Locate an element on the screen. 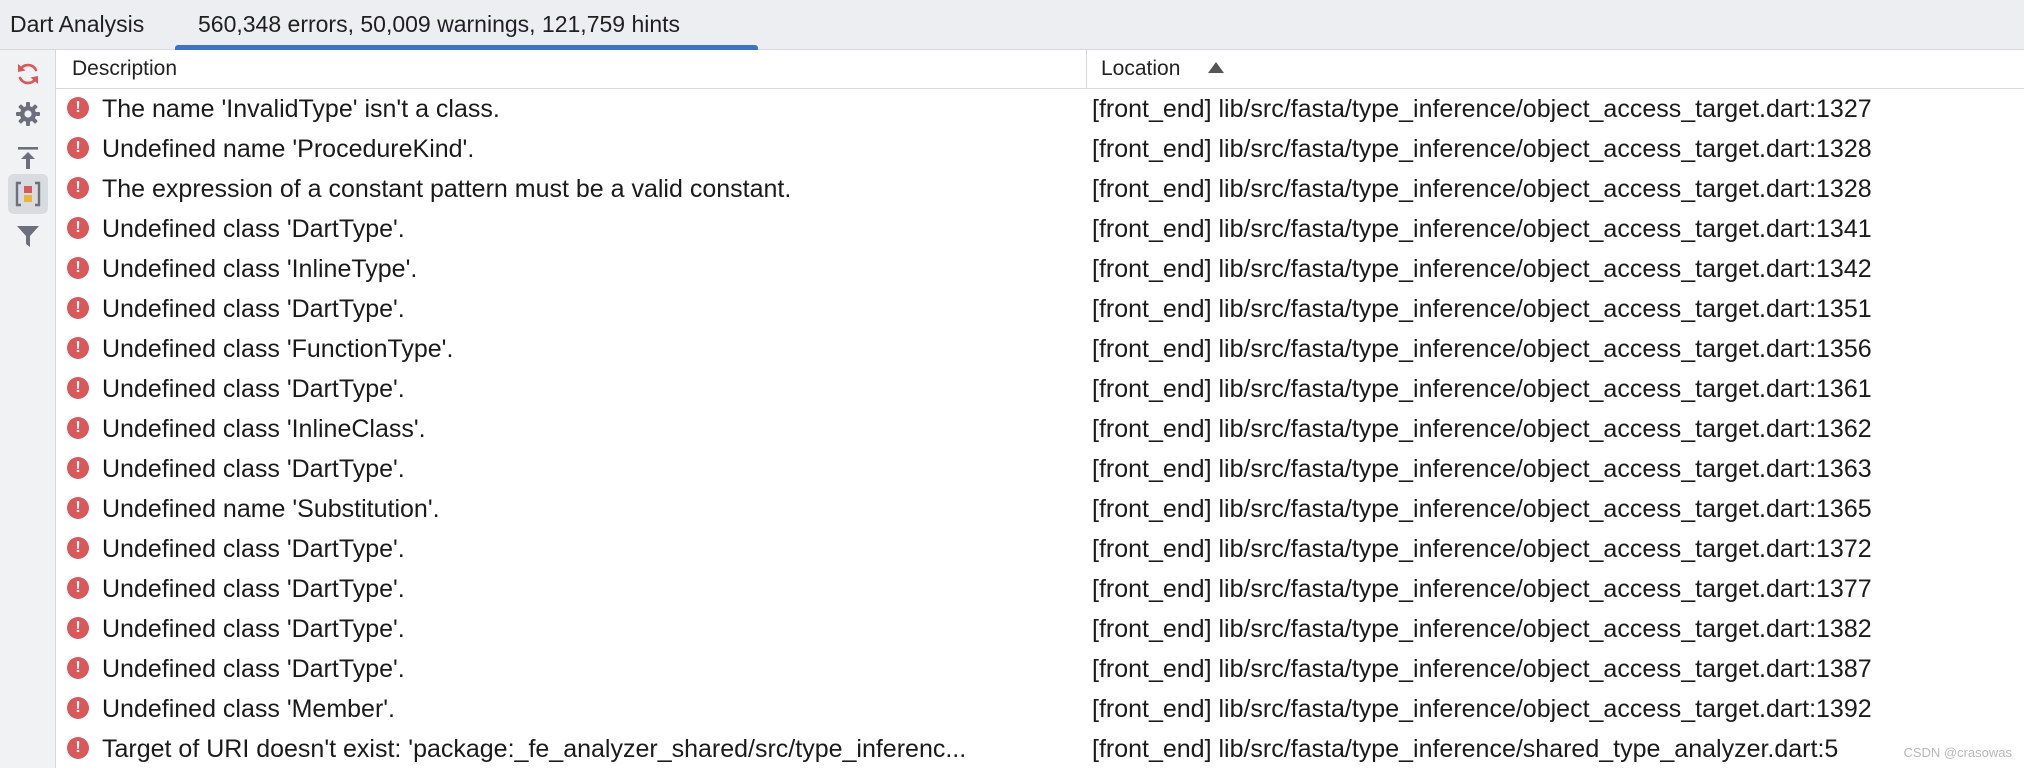 The image size is (2024, 769). table-header: Description Location is located at coordinates (1040, 69).